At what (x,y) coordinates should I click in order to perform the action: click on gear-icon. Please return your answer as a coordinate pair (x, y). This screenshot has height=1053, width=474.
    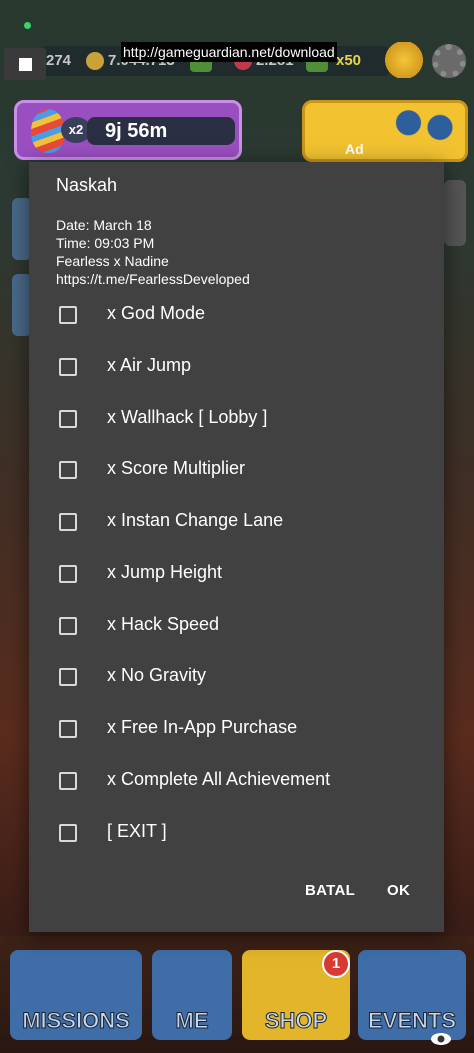
    Looking at the image, I should click on (449, 61).